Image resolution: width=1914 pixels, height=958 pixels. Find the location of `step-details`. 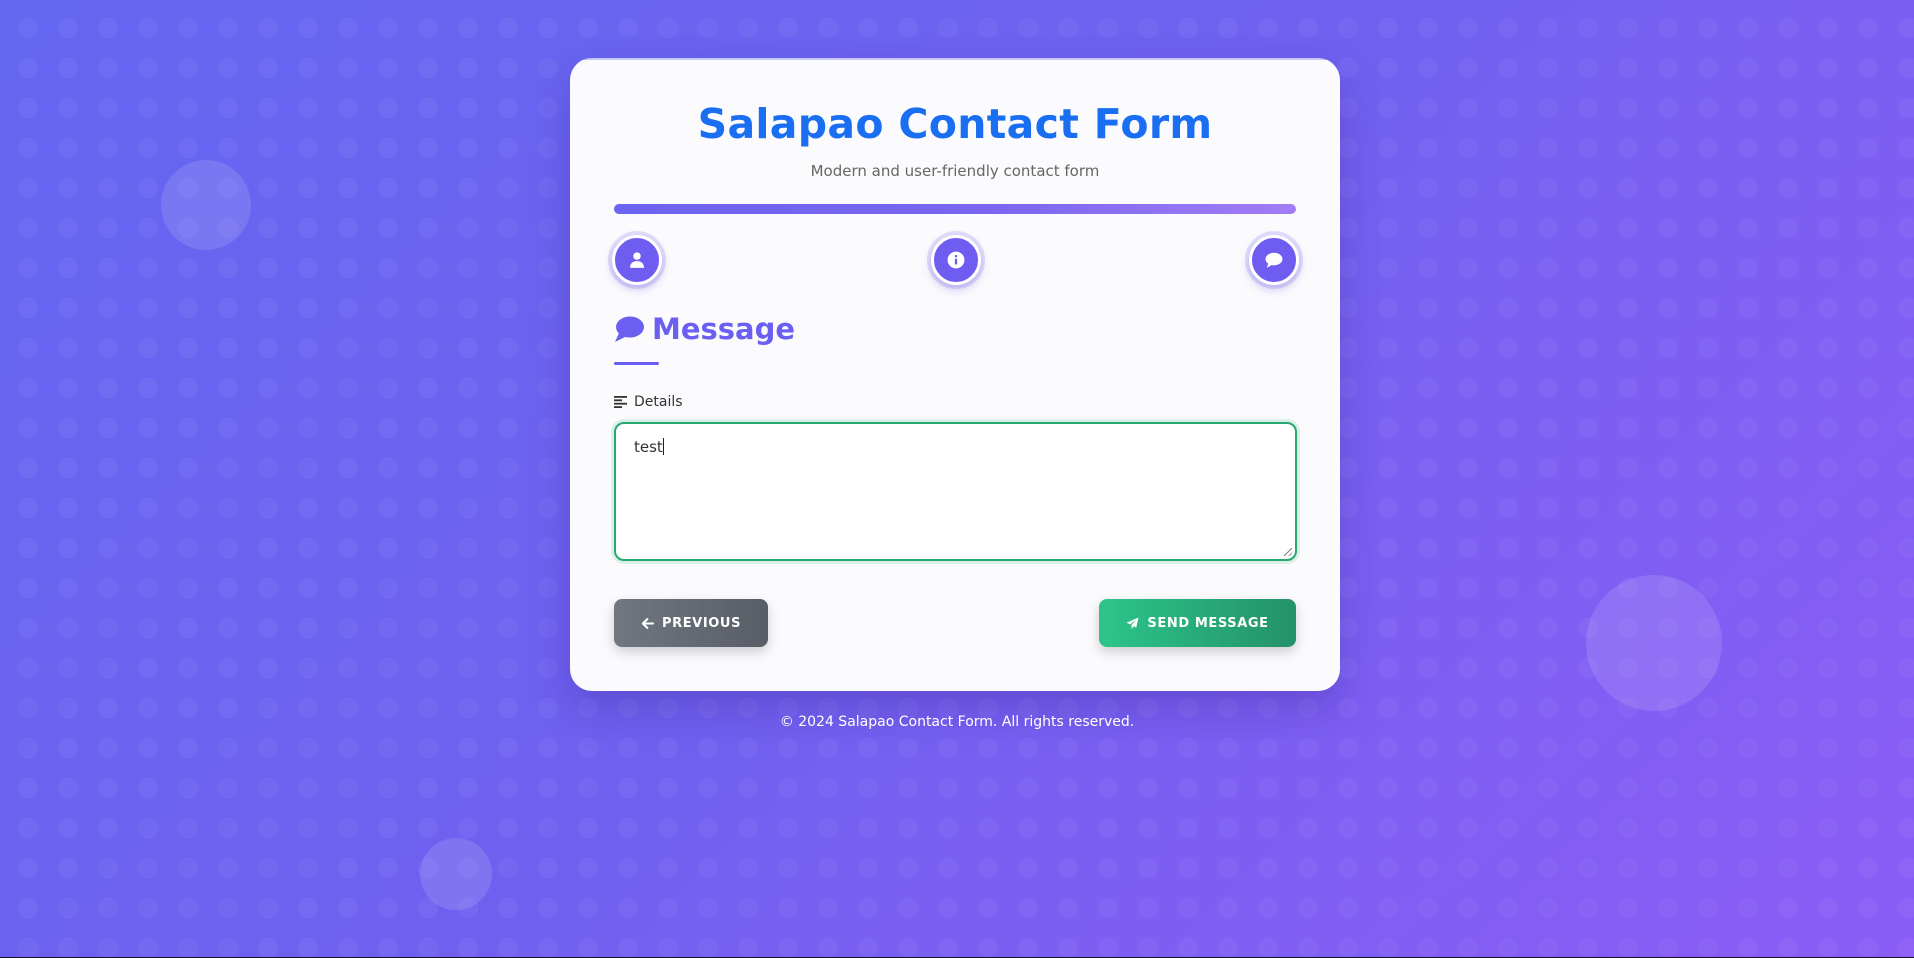

step-details is located at coordinates (956, 260).